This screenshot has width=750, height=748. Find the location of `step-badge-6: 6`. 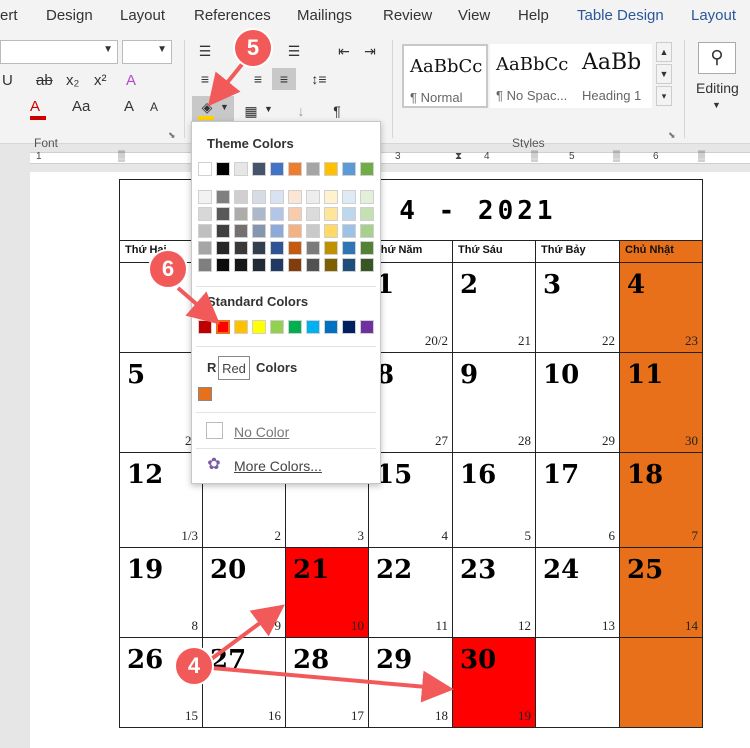

step-badge-6: 6 is located at coordinates (168, 269).